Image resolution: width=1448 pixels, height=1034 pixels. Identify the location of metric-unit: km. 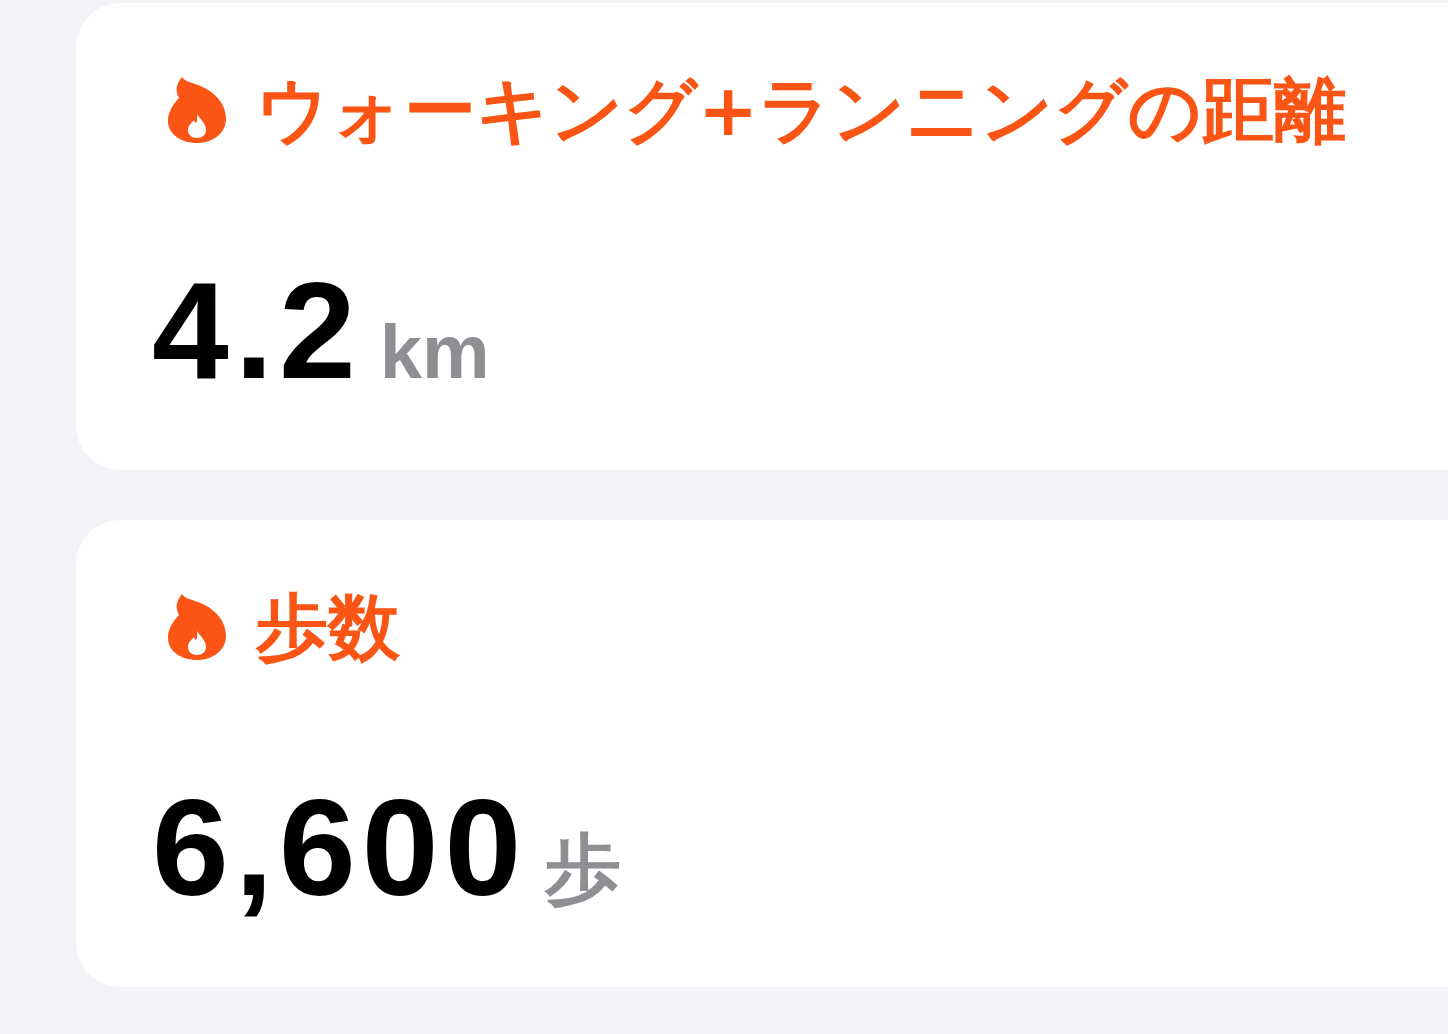
(434, 352).